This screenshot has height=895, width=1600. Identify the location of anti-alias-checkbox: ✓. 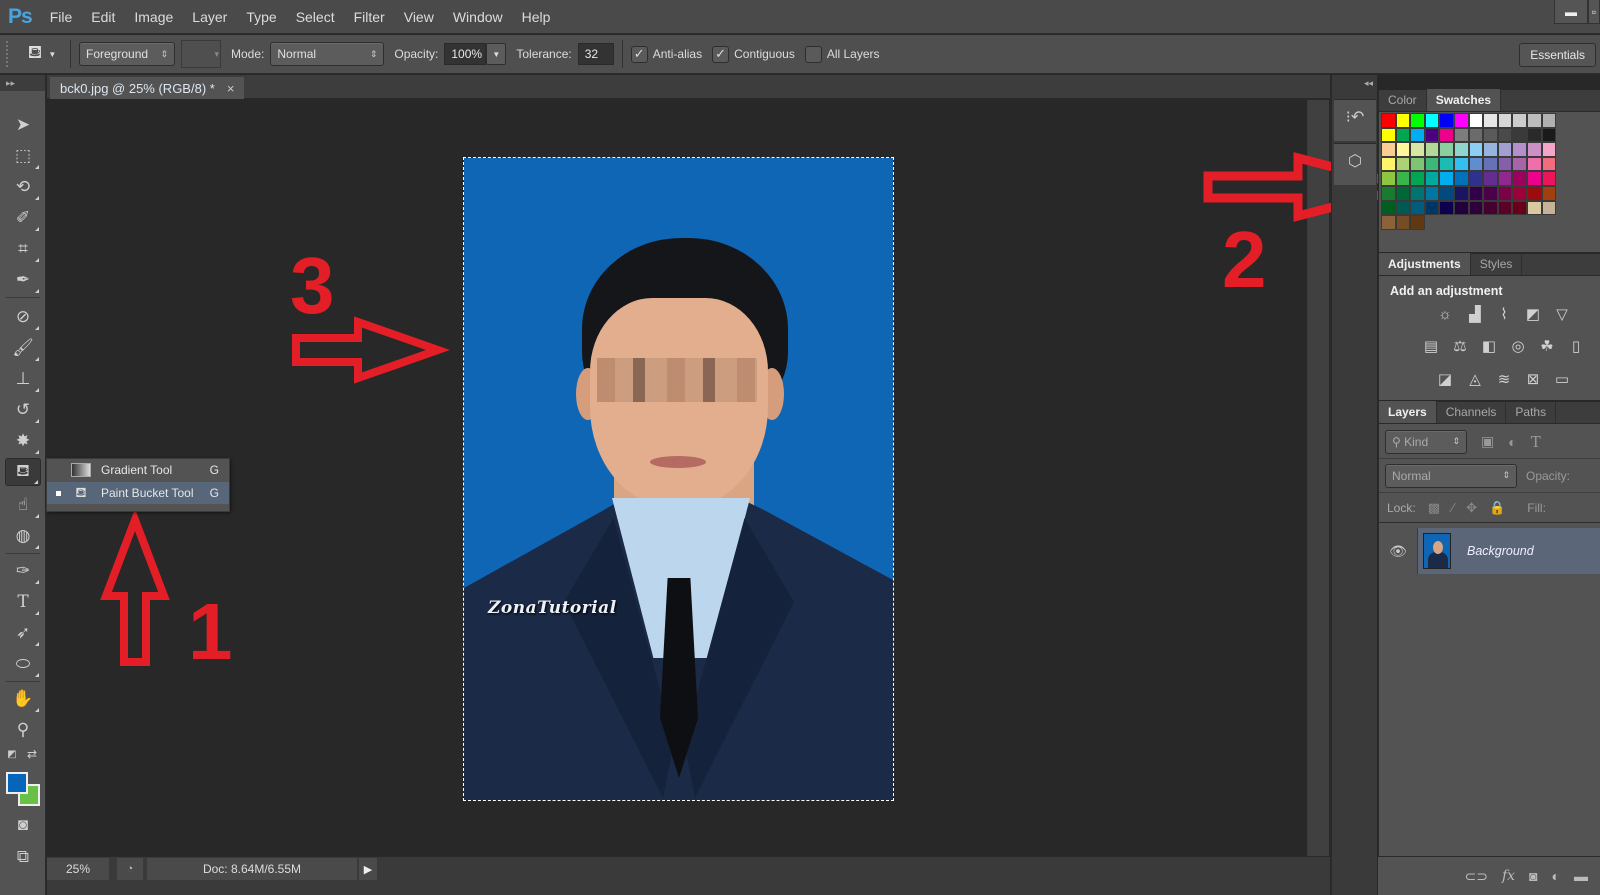
(639, 54).